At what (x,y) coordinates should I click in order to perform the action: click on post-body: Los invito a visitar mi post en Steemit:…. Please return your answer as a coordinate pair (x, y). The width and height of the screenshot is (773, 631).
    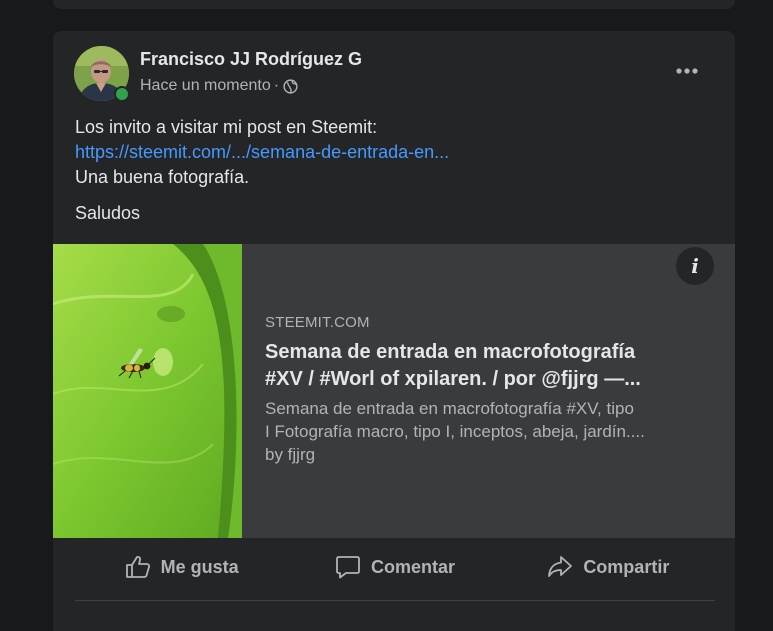
    Looking at the image, I should click on (395, 170).